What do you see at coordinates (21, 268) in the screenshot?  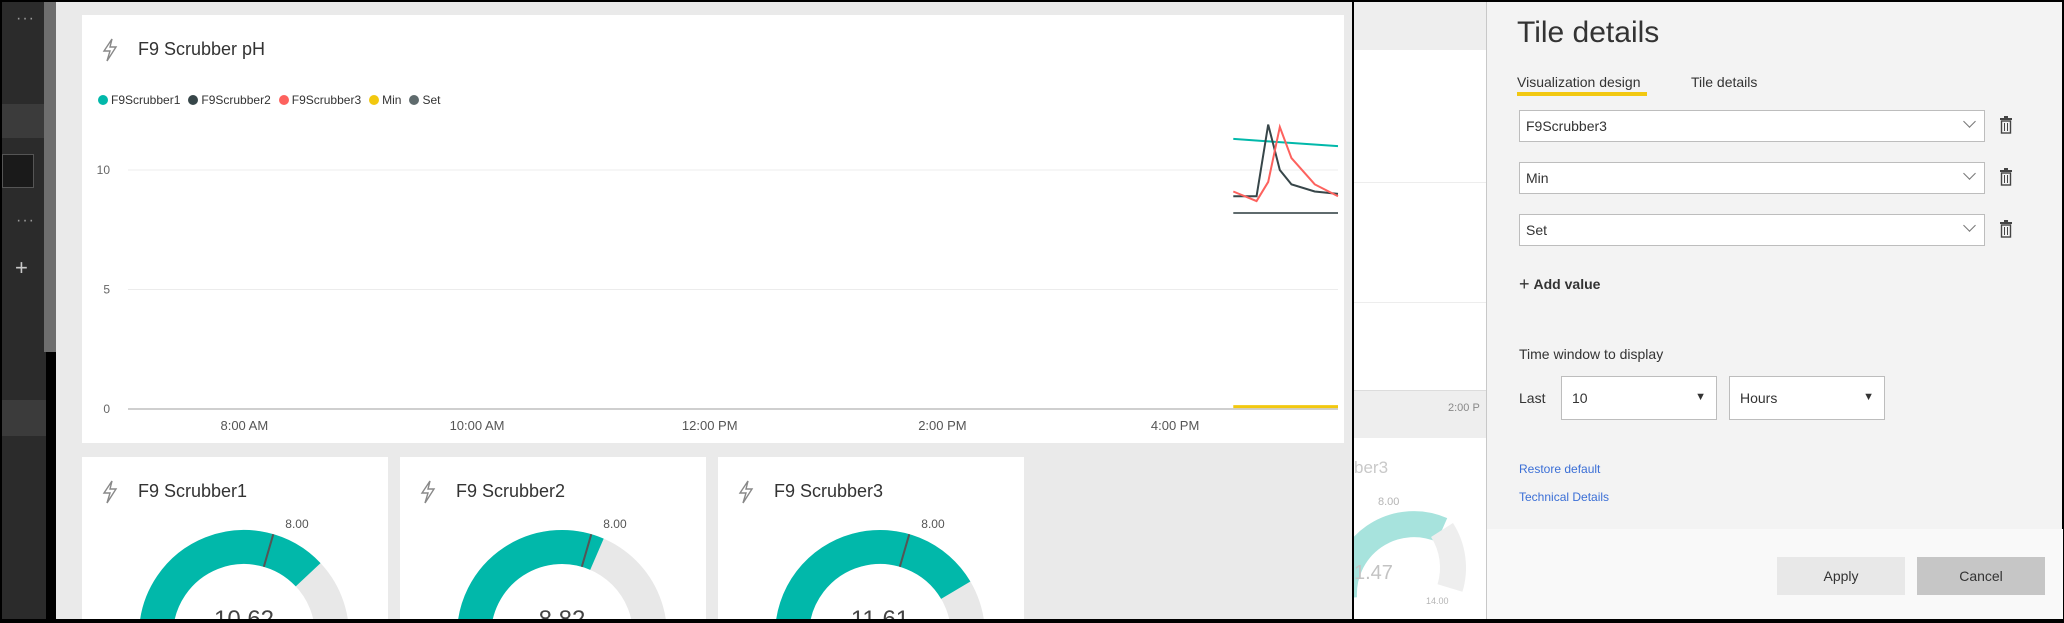 I see `add-icon: +` at bounding box center [21, 268].